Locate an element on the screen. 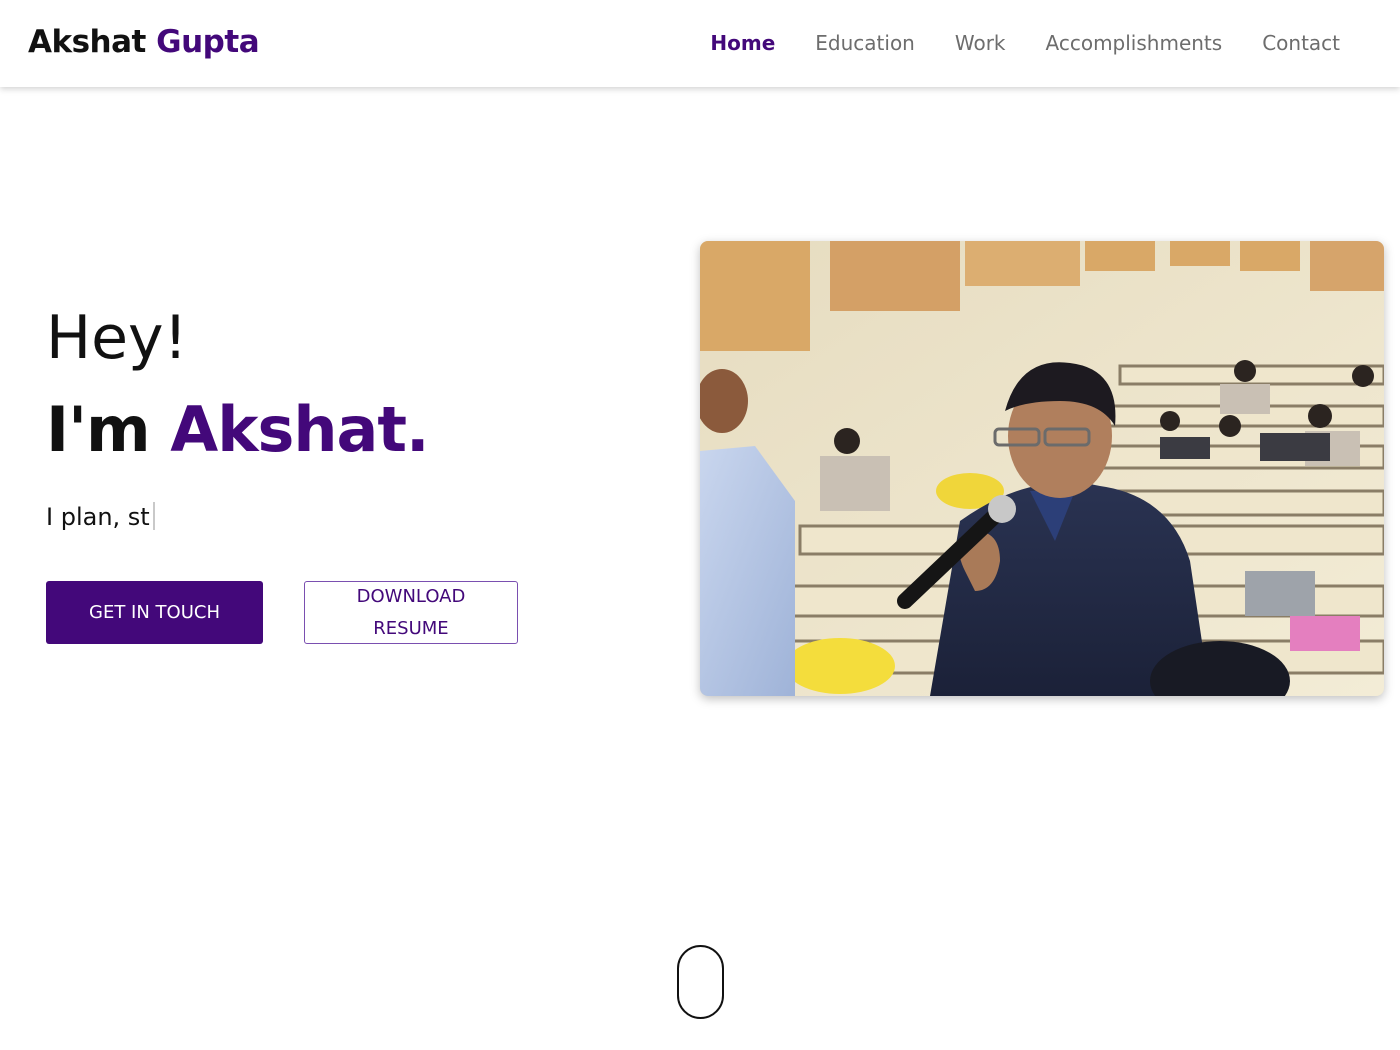 The width and height of the screenshot is (1400, 1050). typed-text: I plan, st is located at coordinates (98, 517).